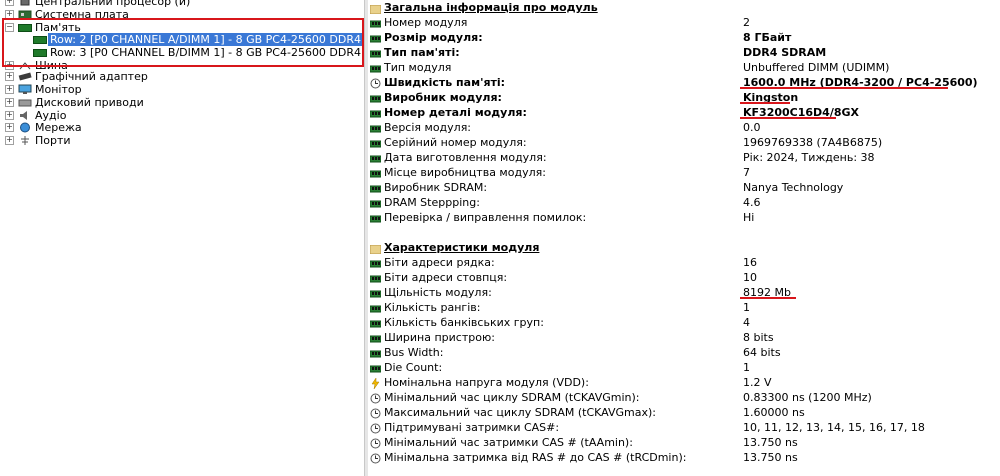 This screenshot has height=476, width=1000. What do you see at coordinates (746, 367) in the screenshot?
I see `property-value: 1` at bounding box center [746, 367].